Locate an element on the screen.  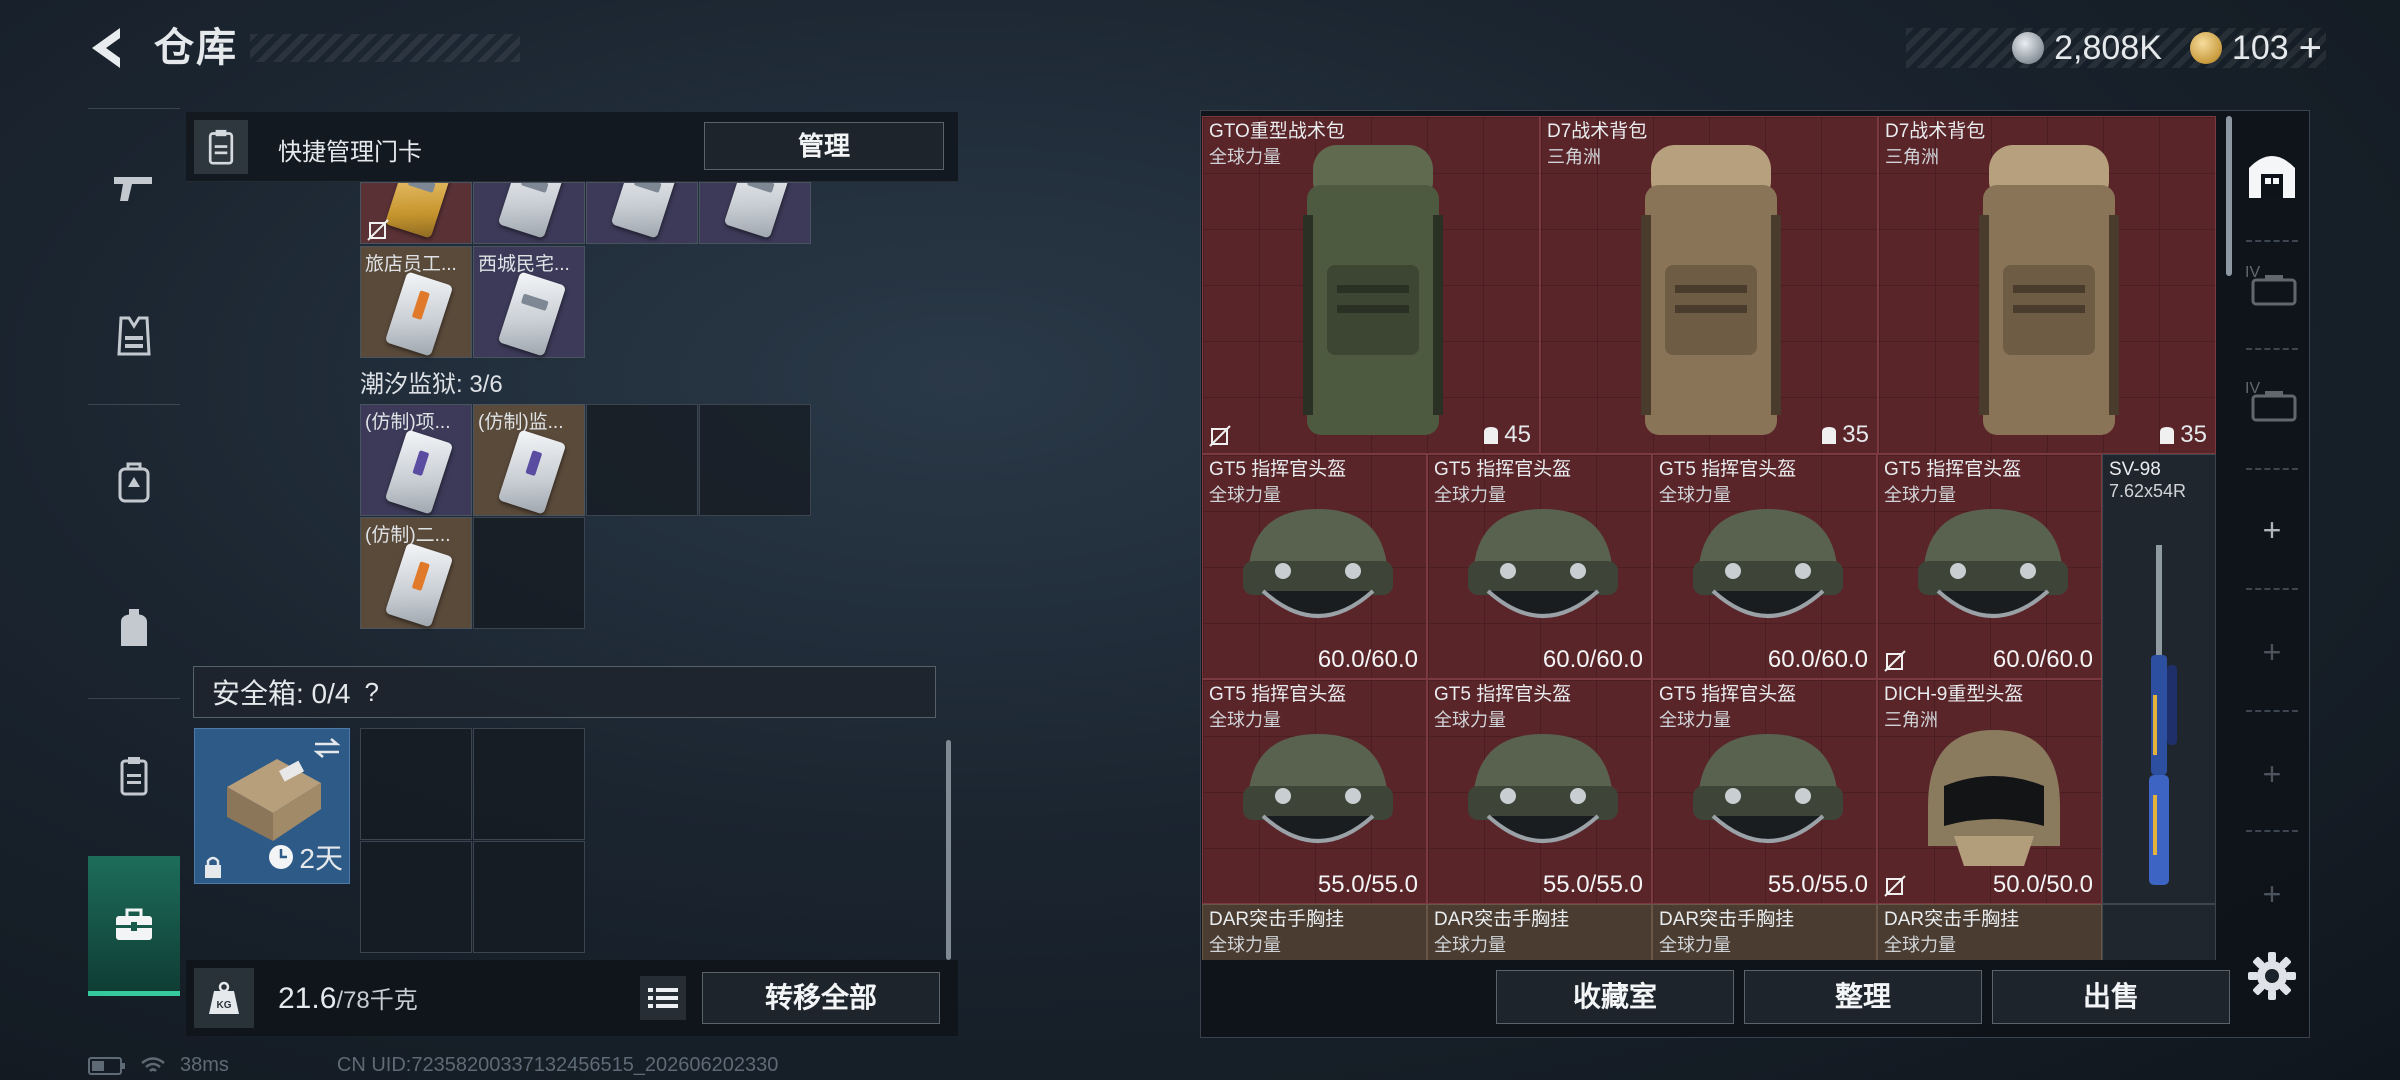
extension-case-icon: IV is located at coordinates (2272, 402).